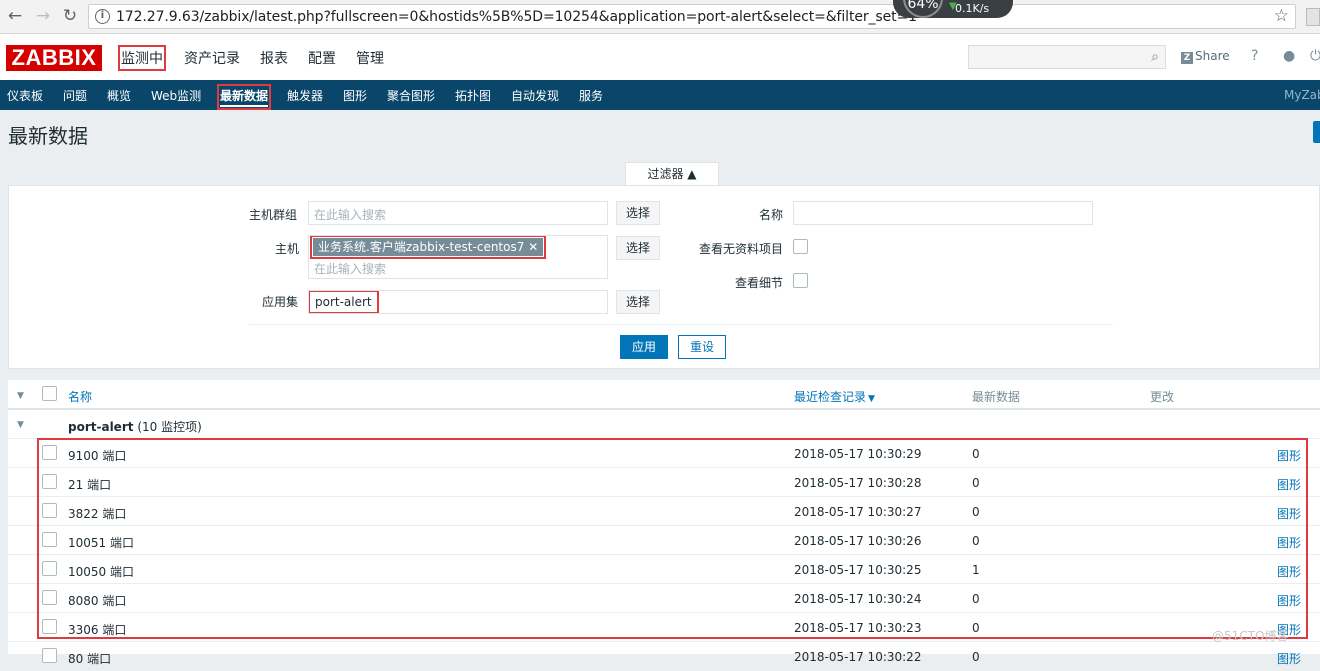  Describe the element at coordinates (644, 347) in the screenshot. I see `apply-button: 应用` at that location.